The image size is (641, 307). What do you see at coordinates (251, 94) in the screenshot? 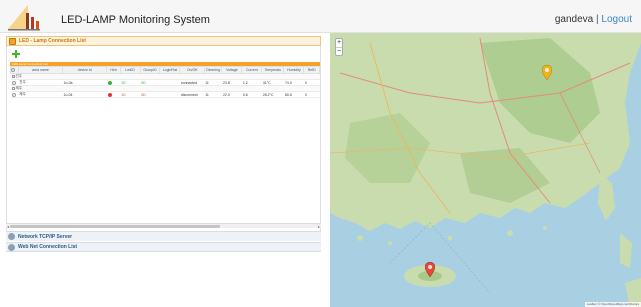
I see `current-cell: 0.6` at bounding box center [251, 94].